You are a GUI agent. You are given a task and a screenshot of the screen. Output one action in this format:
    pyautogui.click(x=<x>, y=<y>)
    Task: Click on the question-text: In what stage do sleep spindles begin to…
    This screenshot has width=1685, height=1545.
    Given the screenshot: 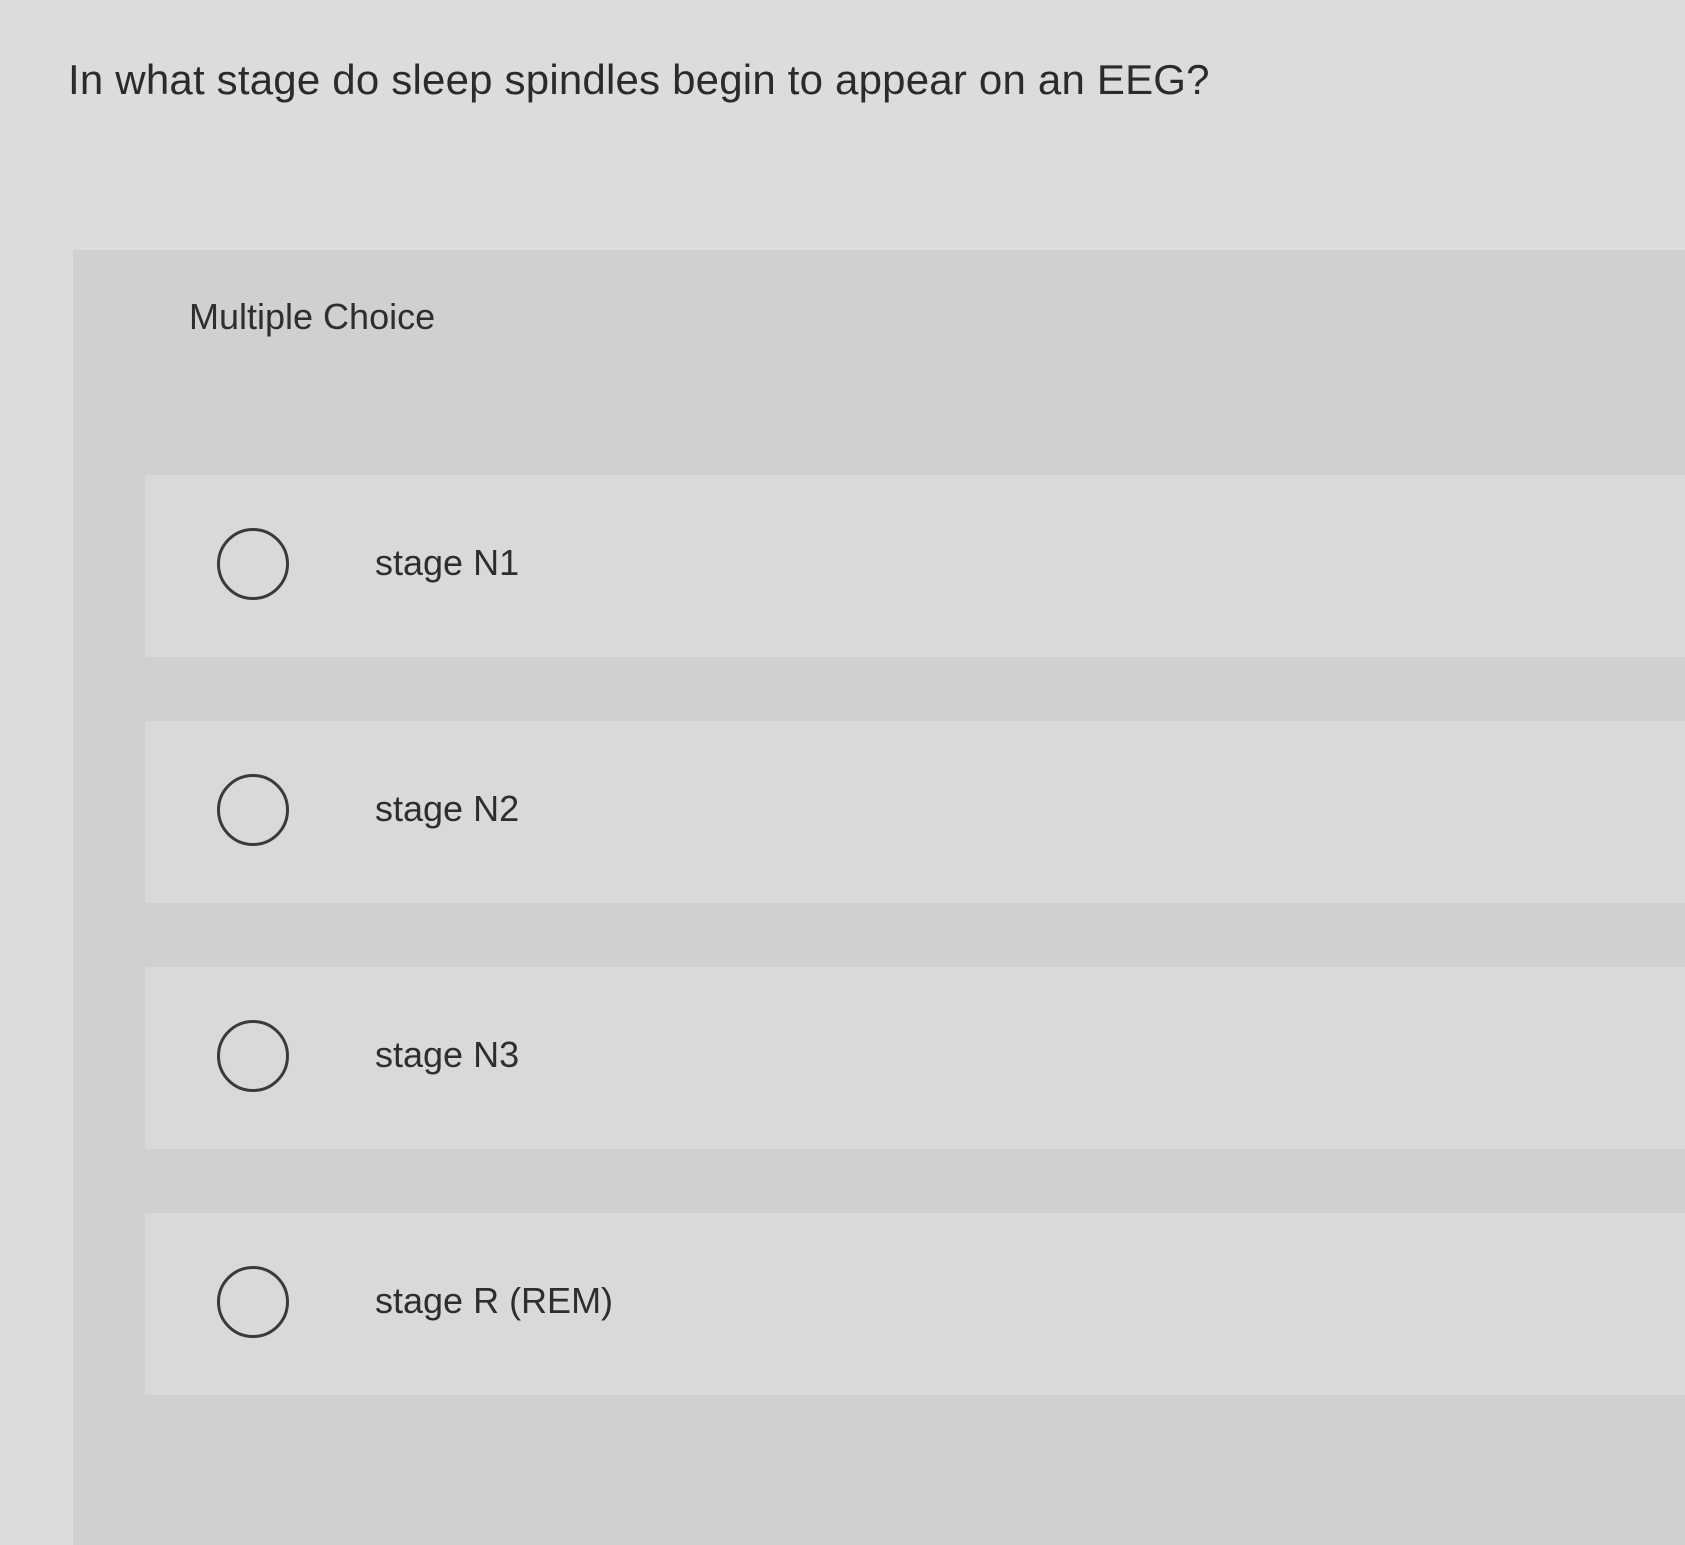 What is the action you would take?
    pyautogui.click(x=639, y=79)
    